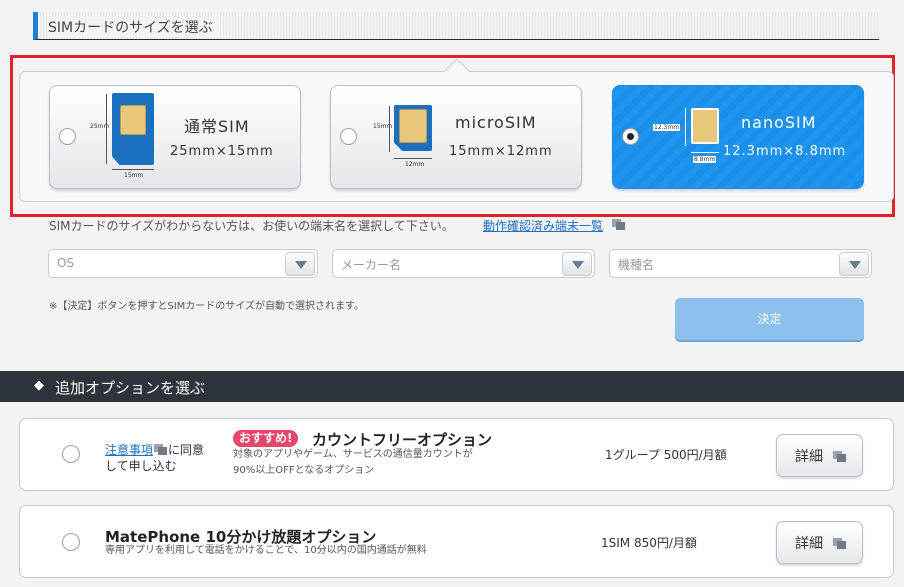 This screenshot has height=587, width=904. What do you see at coordinates (785, 151) in the screenshot?
I see `sim-option-size: 12.3mm×8.8mm` at bounding box center [785, 151].